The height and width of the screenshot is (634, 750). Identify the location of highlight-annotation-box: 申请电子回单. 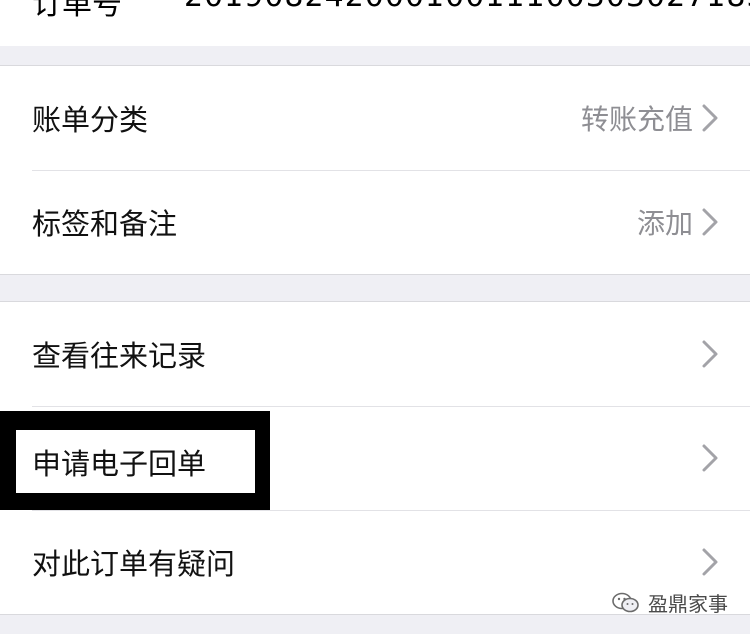
(135, 460).